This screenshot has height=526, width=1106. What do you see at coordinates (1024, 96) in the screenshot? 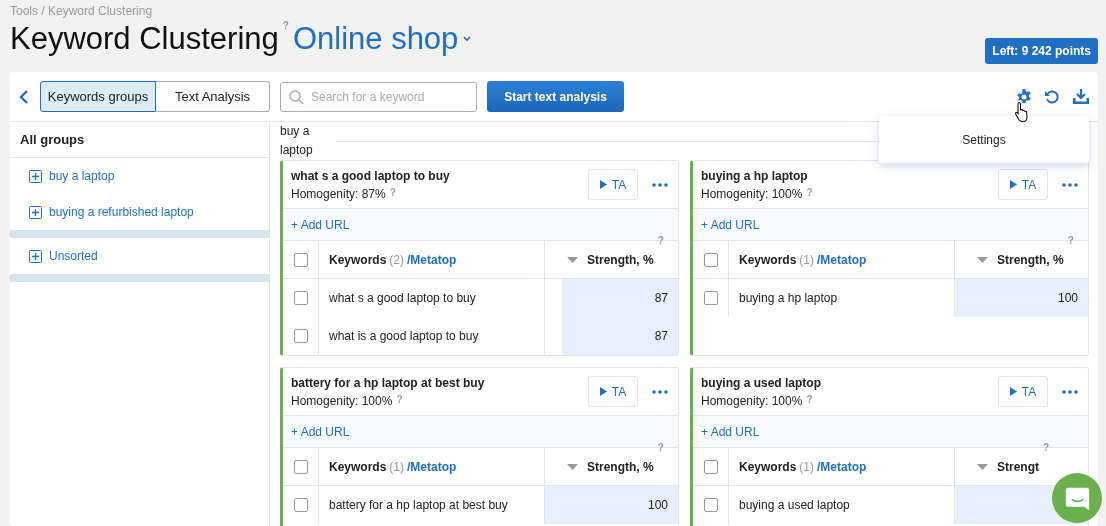
I see `settings-icon` at bounding box center [1024, 96].